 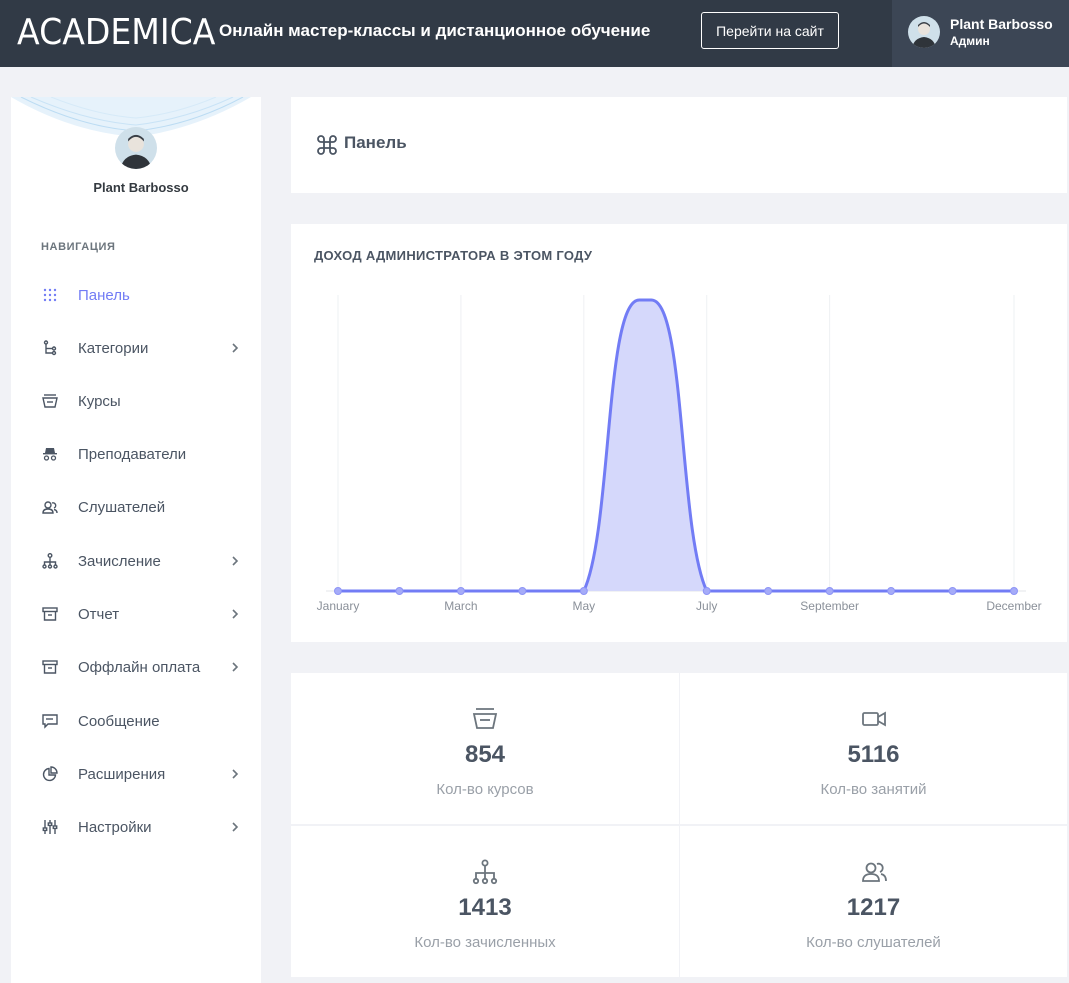 I want to click on sidebar-item-categories: Категории, so click(x=141, y=348).